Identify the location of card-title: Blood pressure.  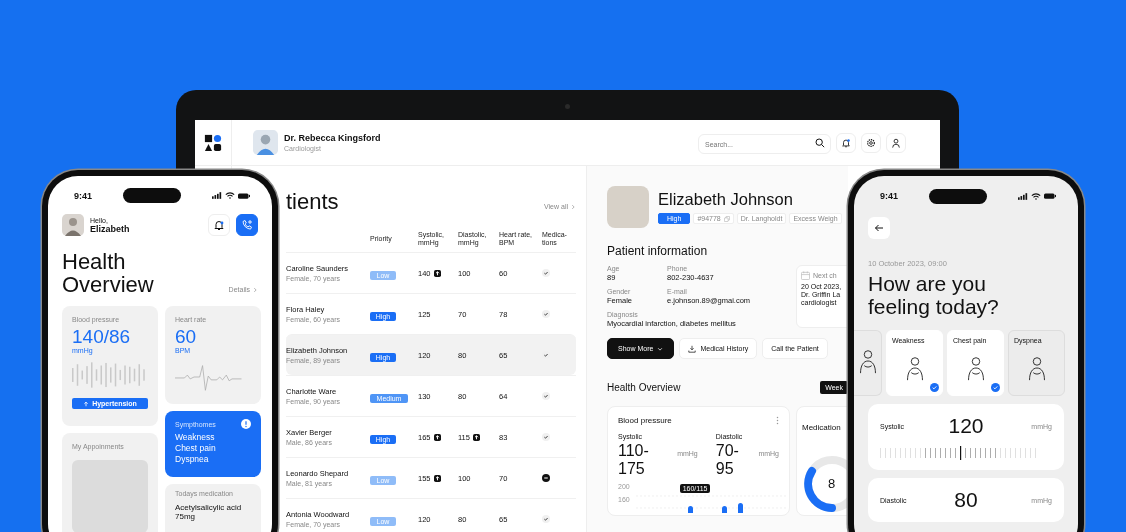
(645, 420).